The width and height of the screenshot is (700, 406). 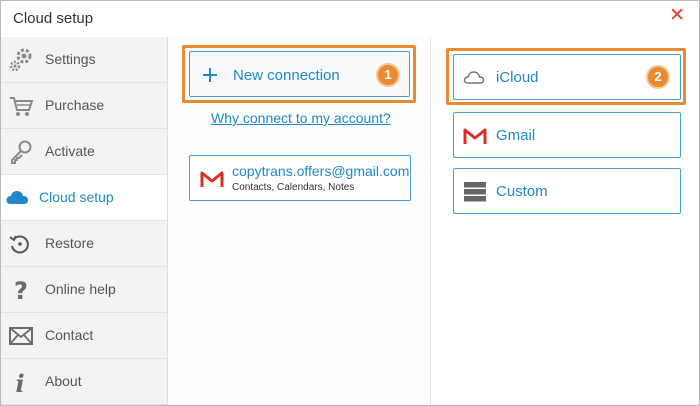 I want to click on cloud-icon, so click(x=17, y=197).